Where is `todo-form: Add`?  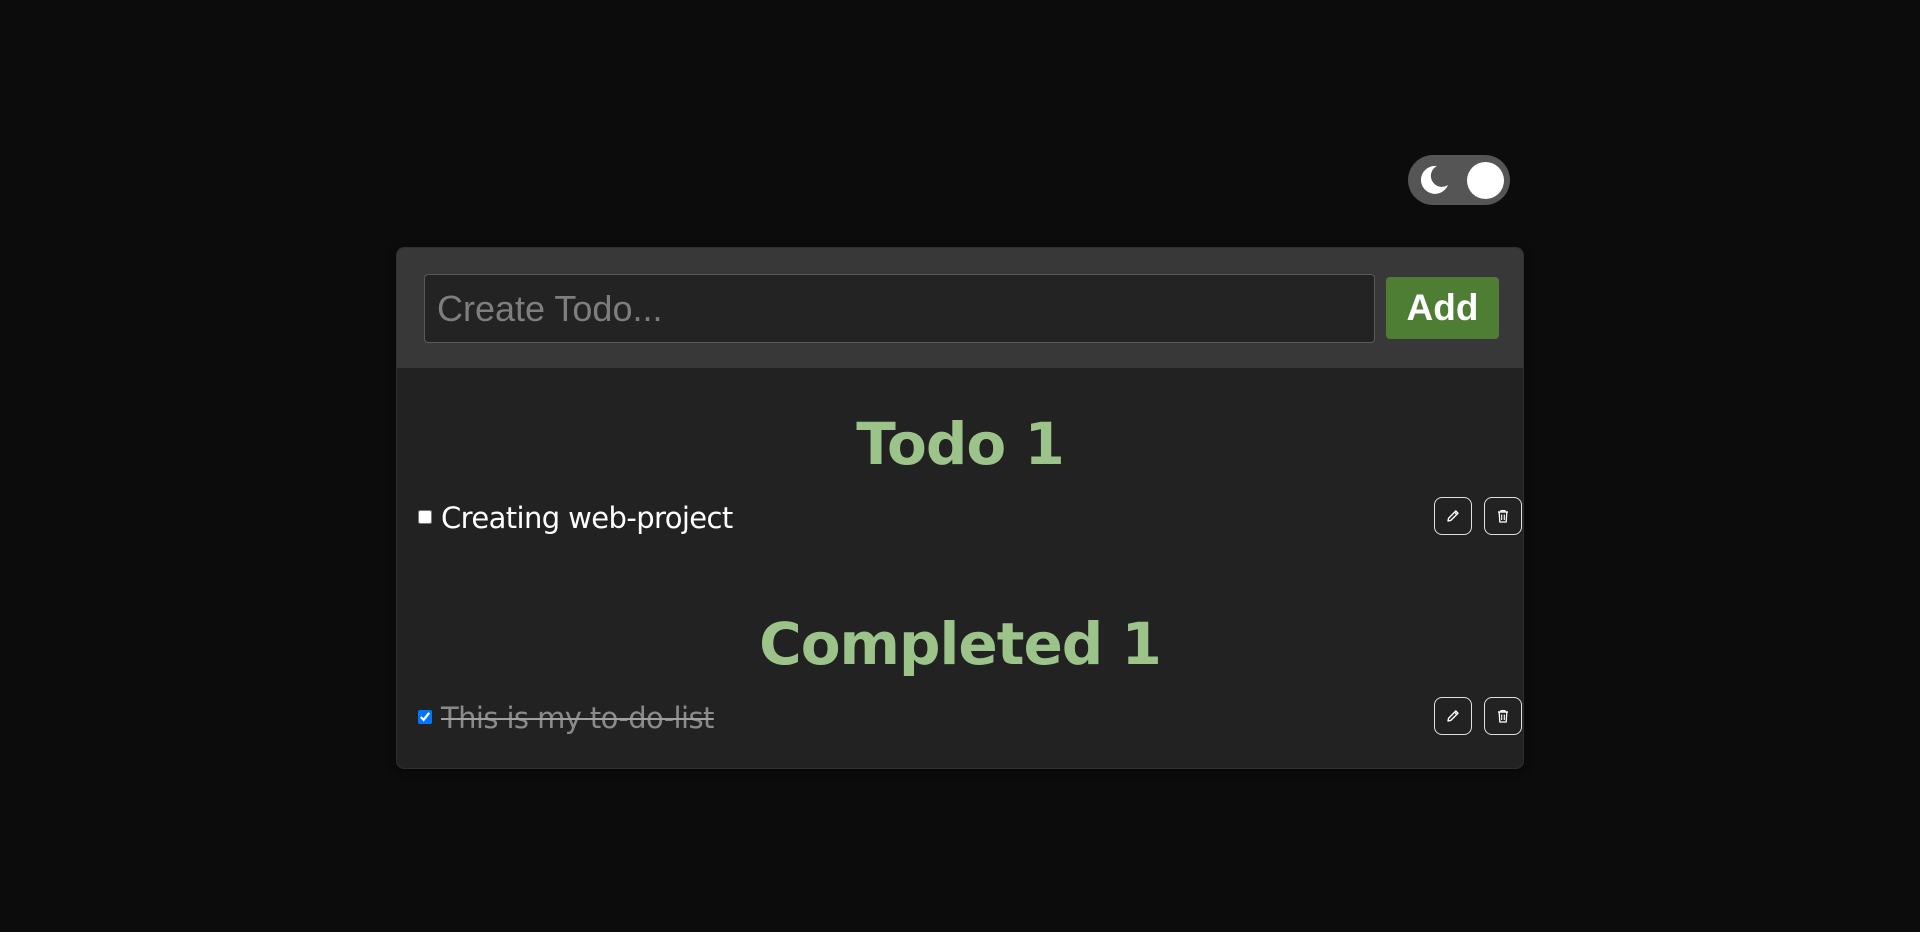 todo-form: Add is located at coordinates (960, 308).